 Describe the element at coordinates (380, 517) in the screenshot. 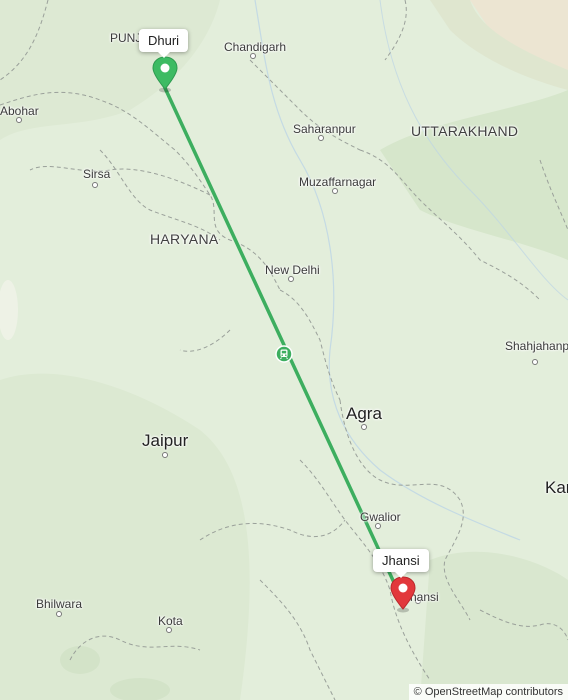

I see `place-label-gwalior: Gwalior` at that location.